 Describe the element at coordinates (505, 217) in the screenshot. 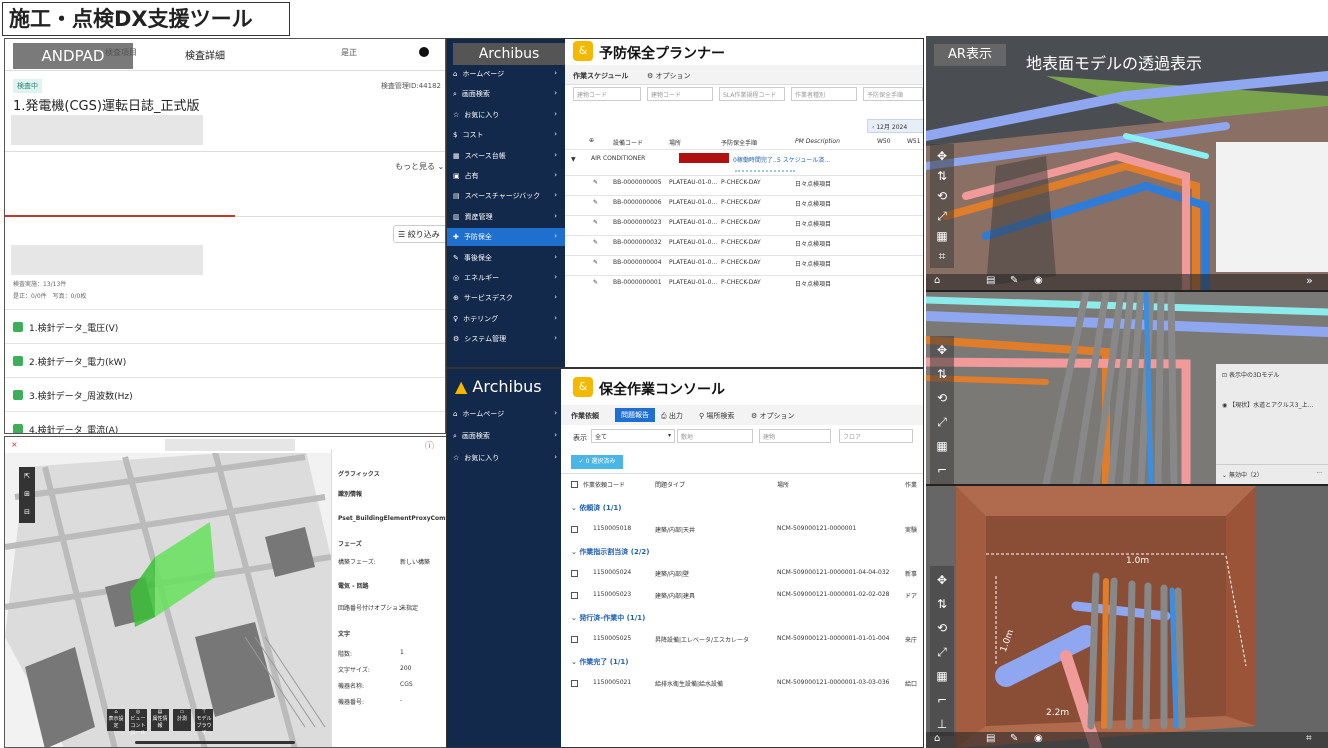

I see `sidebar-item: ▥ 資産管理 ›` at that location.